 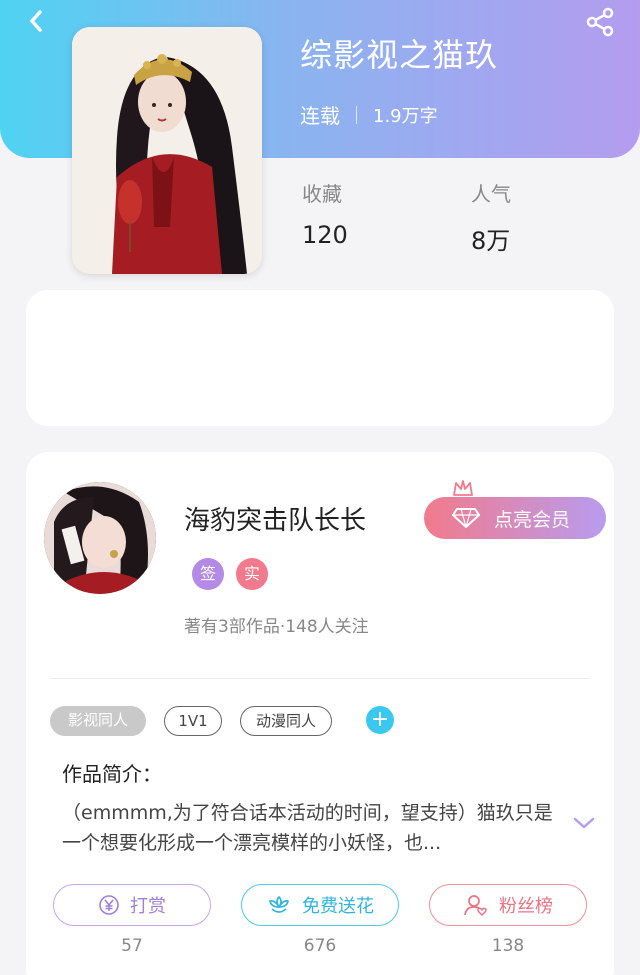 What do you see at coordinates (320, 358) in the screenshot?
I see `blank-card` at bounding box center [320, 358].